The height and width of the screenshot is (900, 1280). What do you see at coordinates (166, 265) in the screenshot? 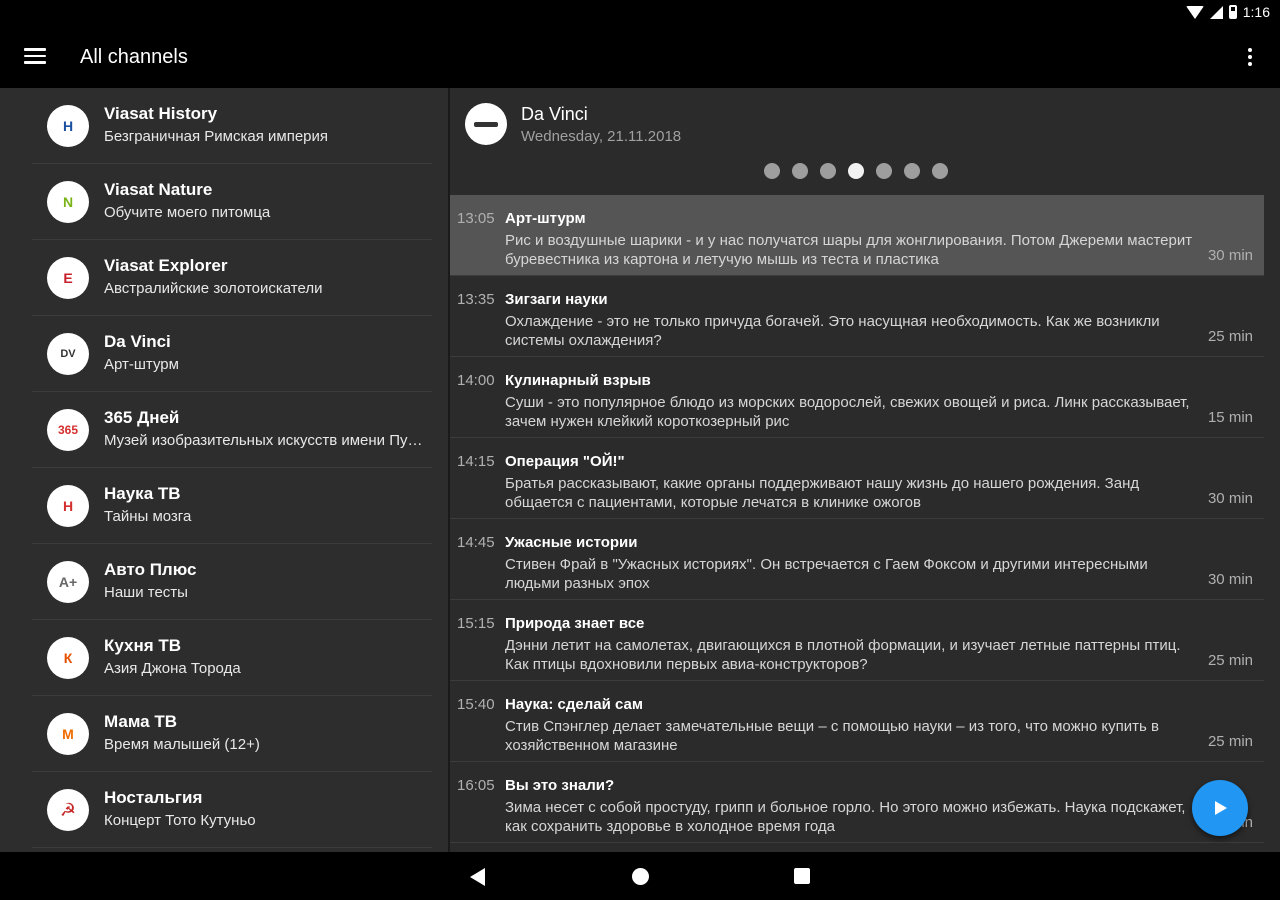
I see `channel-name: Viasat Explorer` at bounding box center [166, 265].